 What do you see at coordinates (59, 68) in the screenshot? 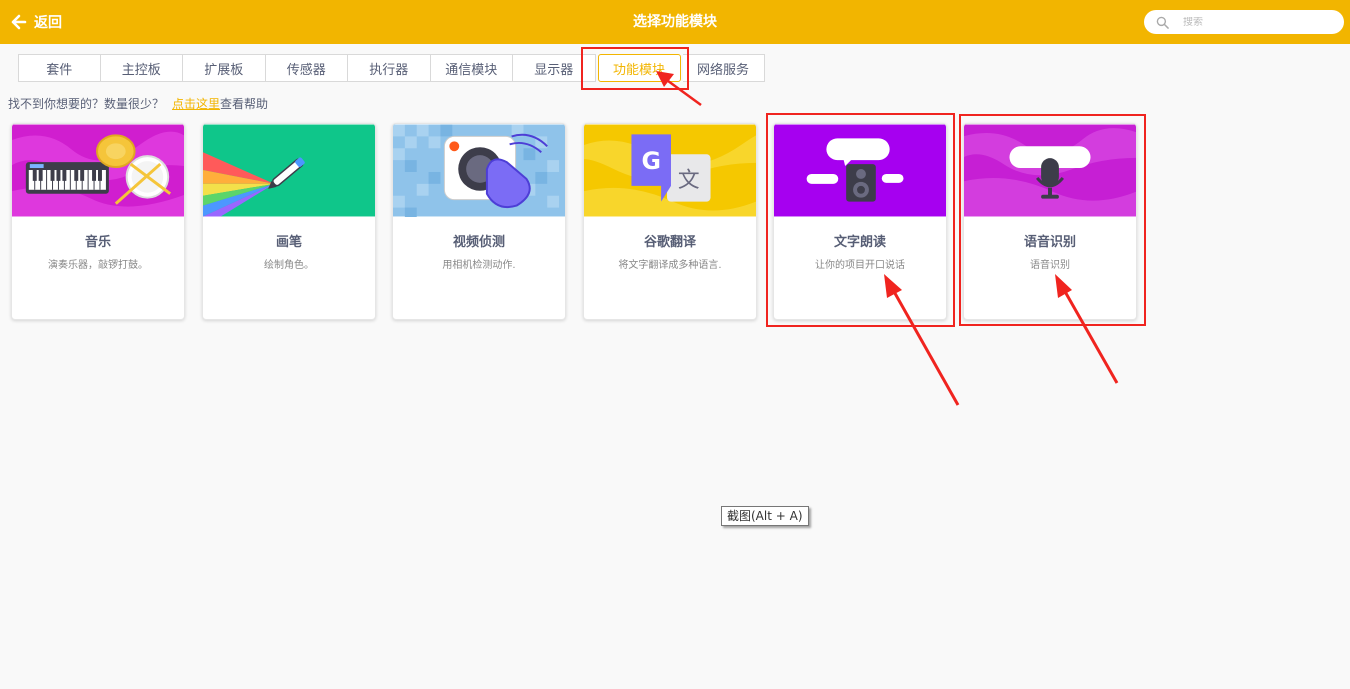
I see `tab-kit: 套件` at bounding box center [59, 68].